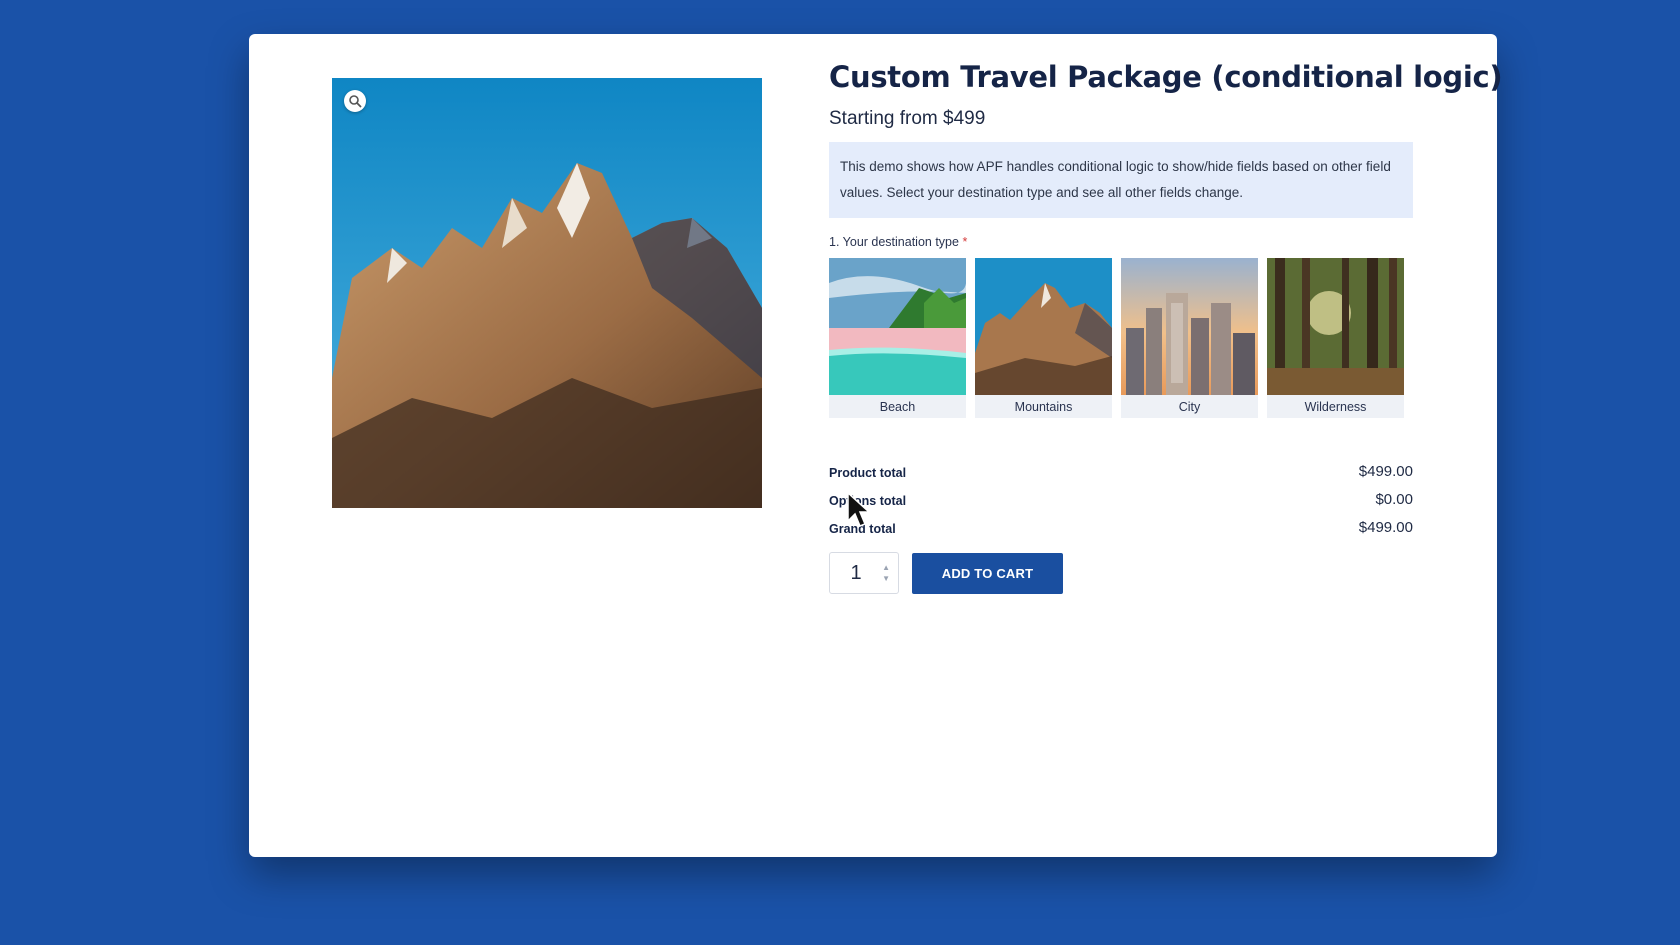  I want to click on magnifier-icon, so click(355, 101).